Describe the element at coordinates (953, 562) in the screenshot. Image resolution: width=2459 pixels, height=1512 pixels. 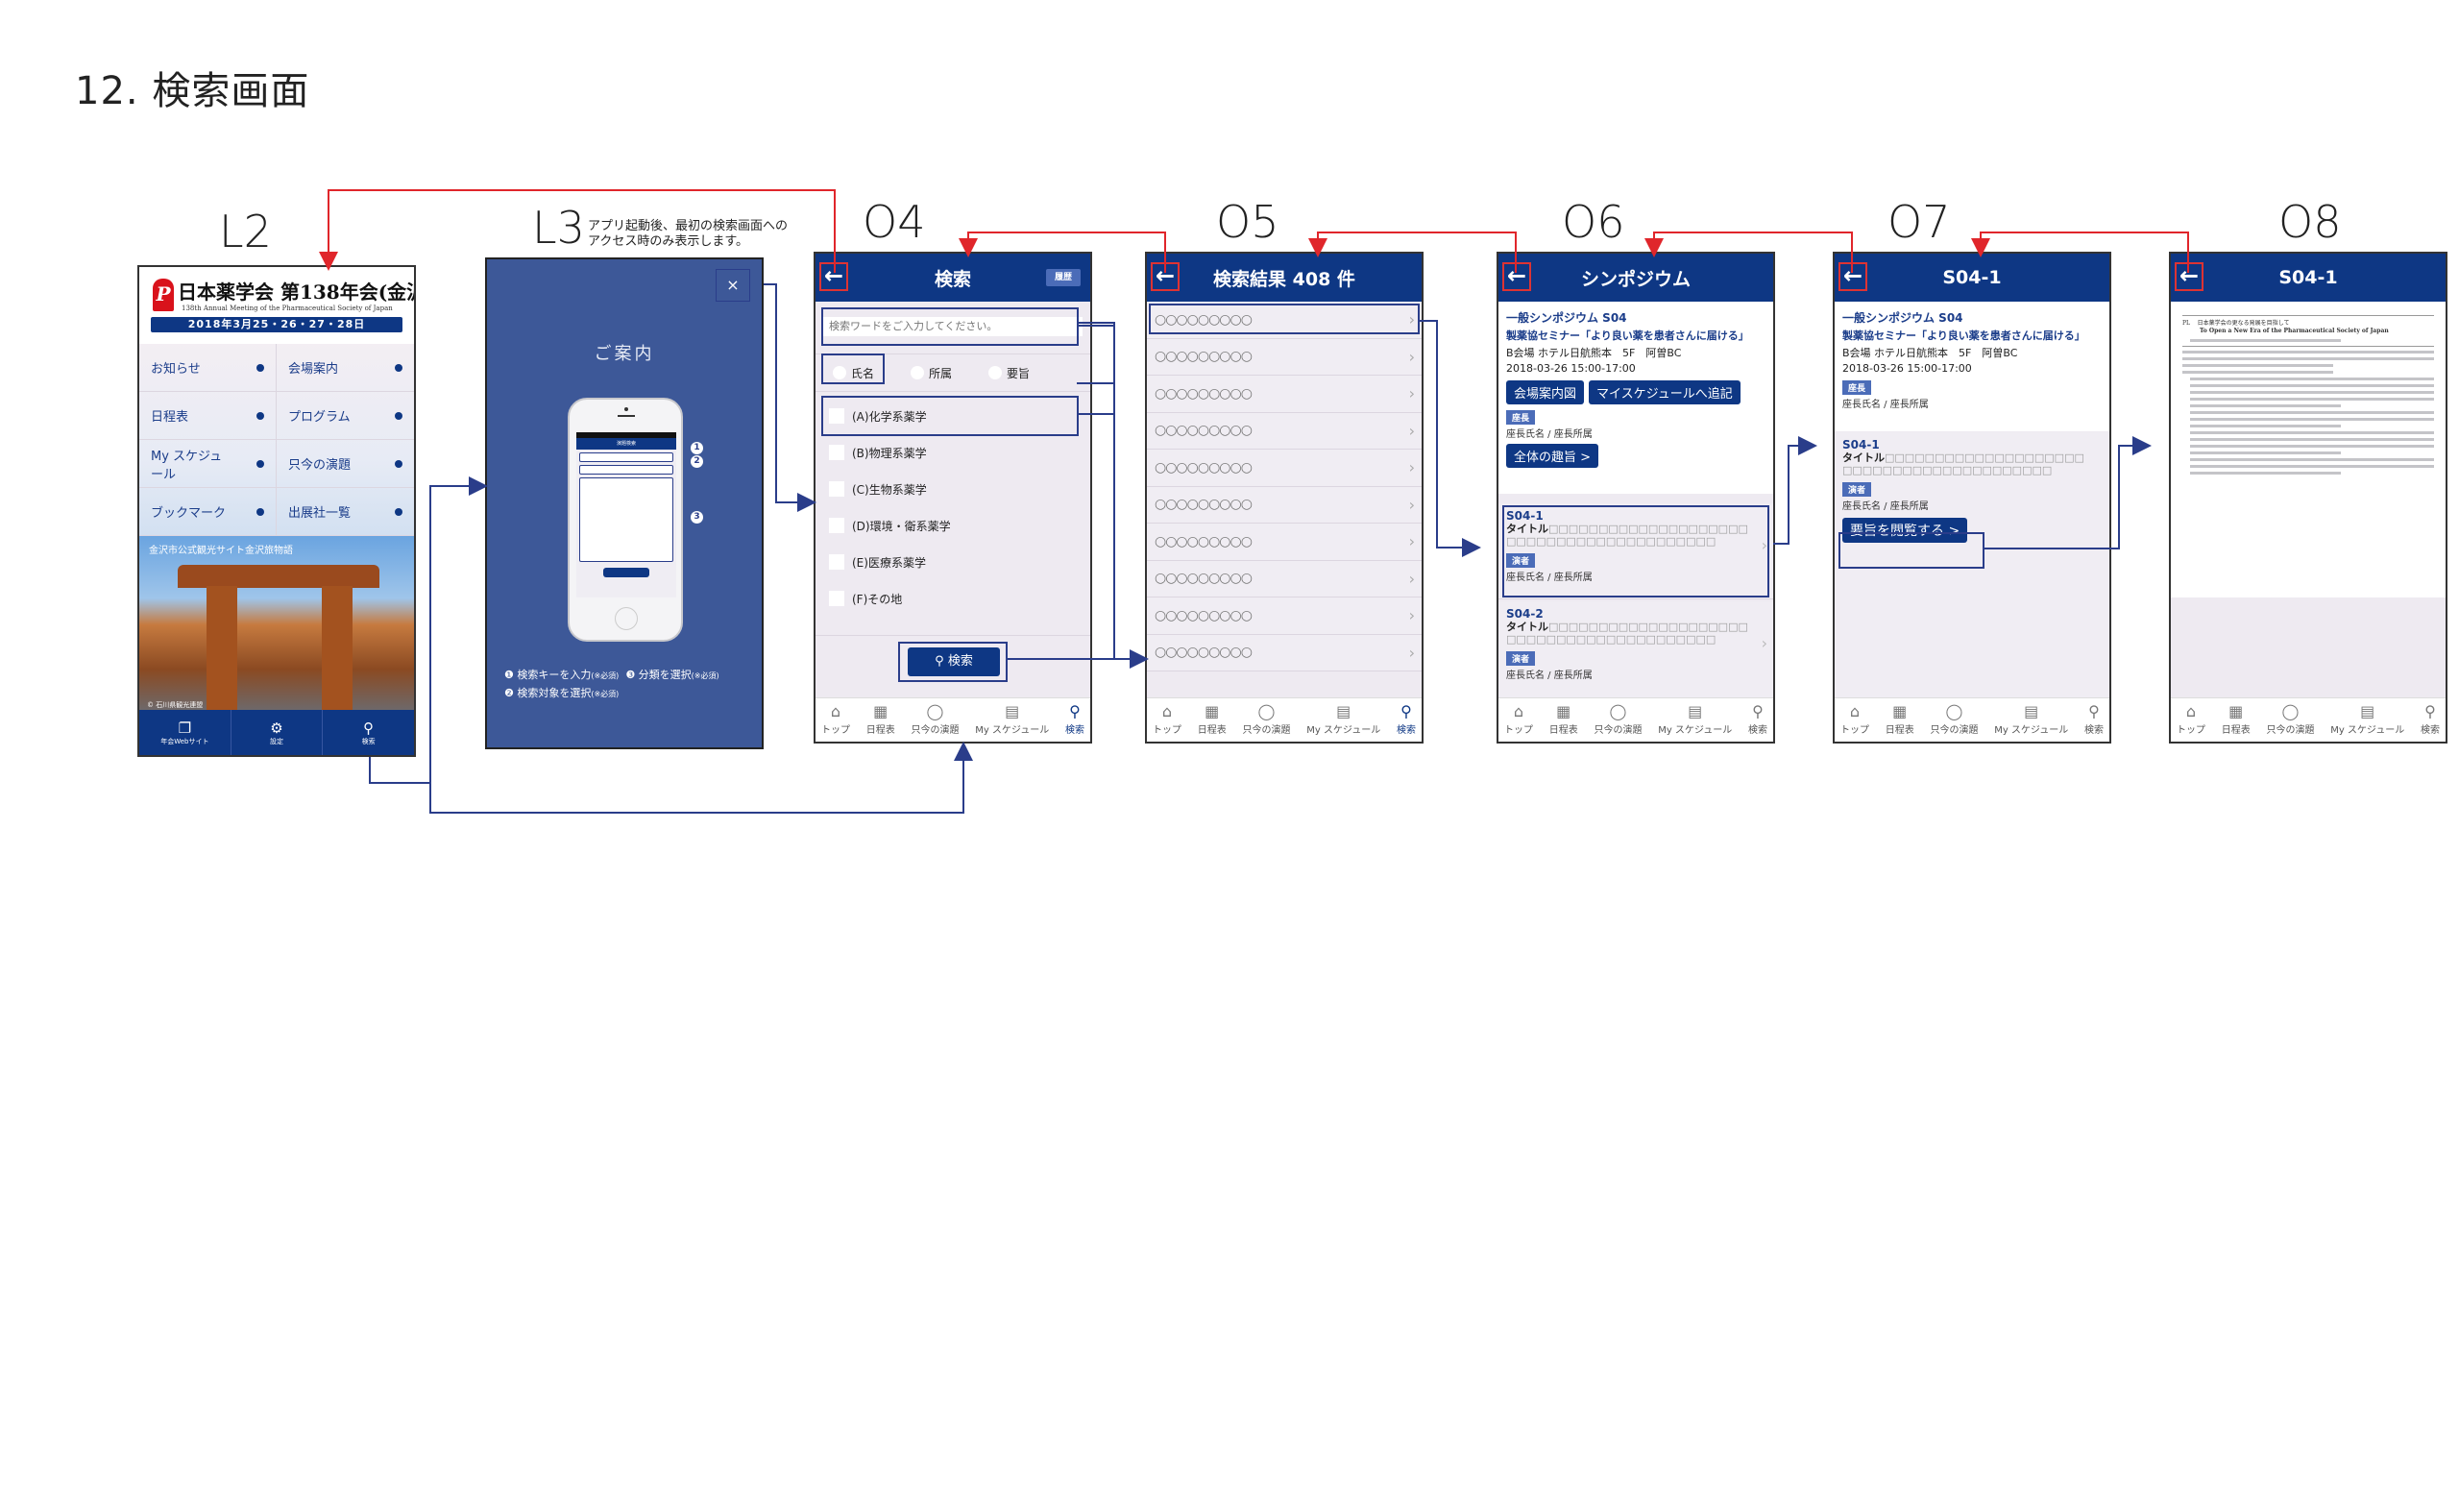
I see `category-checkbox: (E)医療系薬学` at that location.